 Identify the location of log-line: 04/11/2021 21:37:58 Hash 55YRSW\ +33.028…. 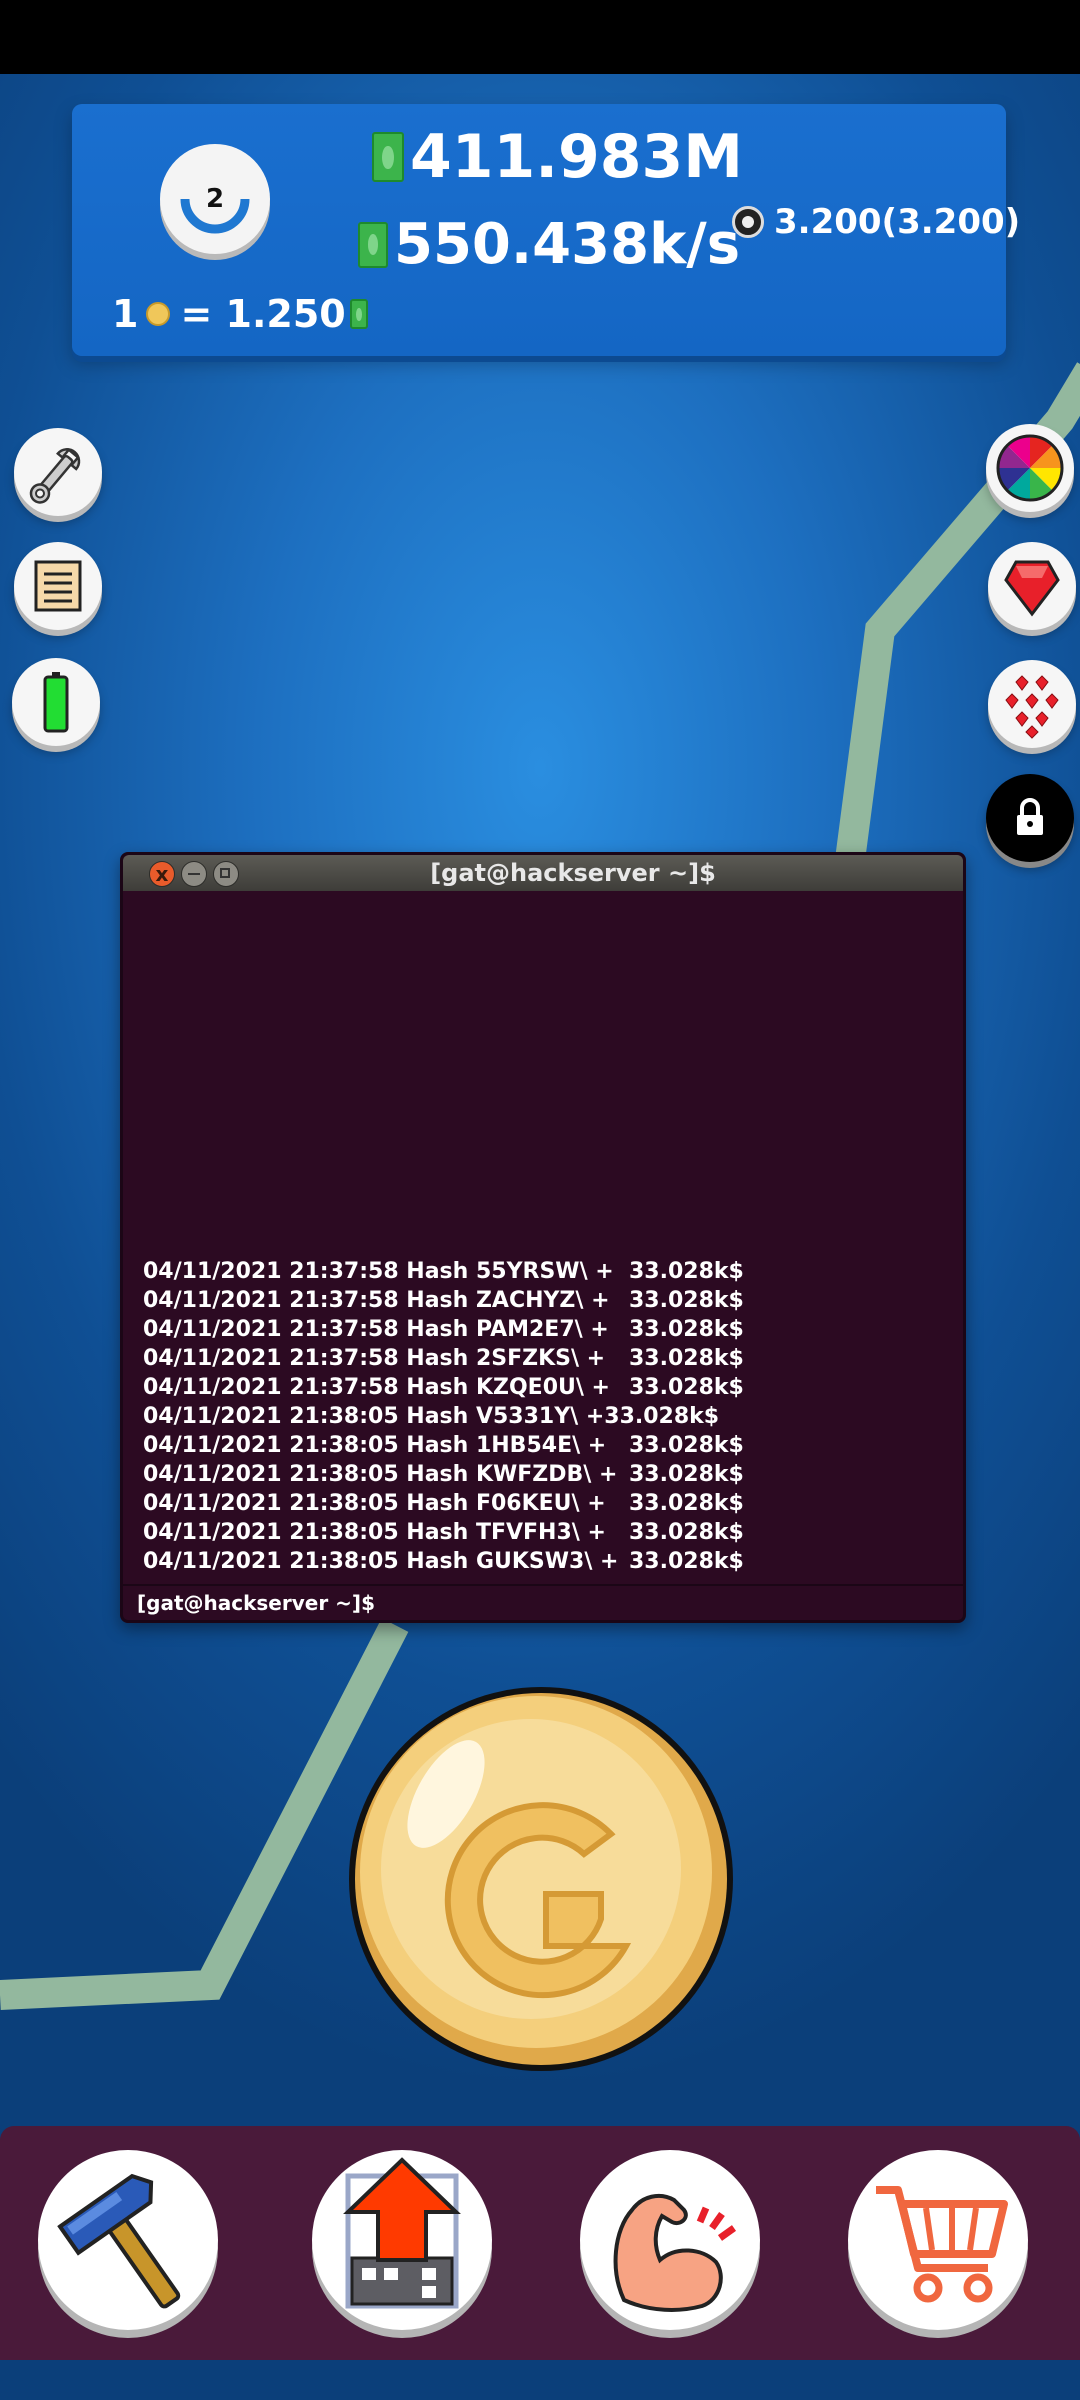
(443, 1271).